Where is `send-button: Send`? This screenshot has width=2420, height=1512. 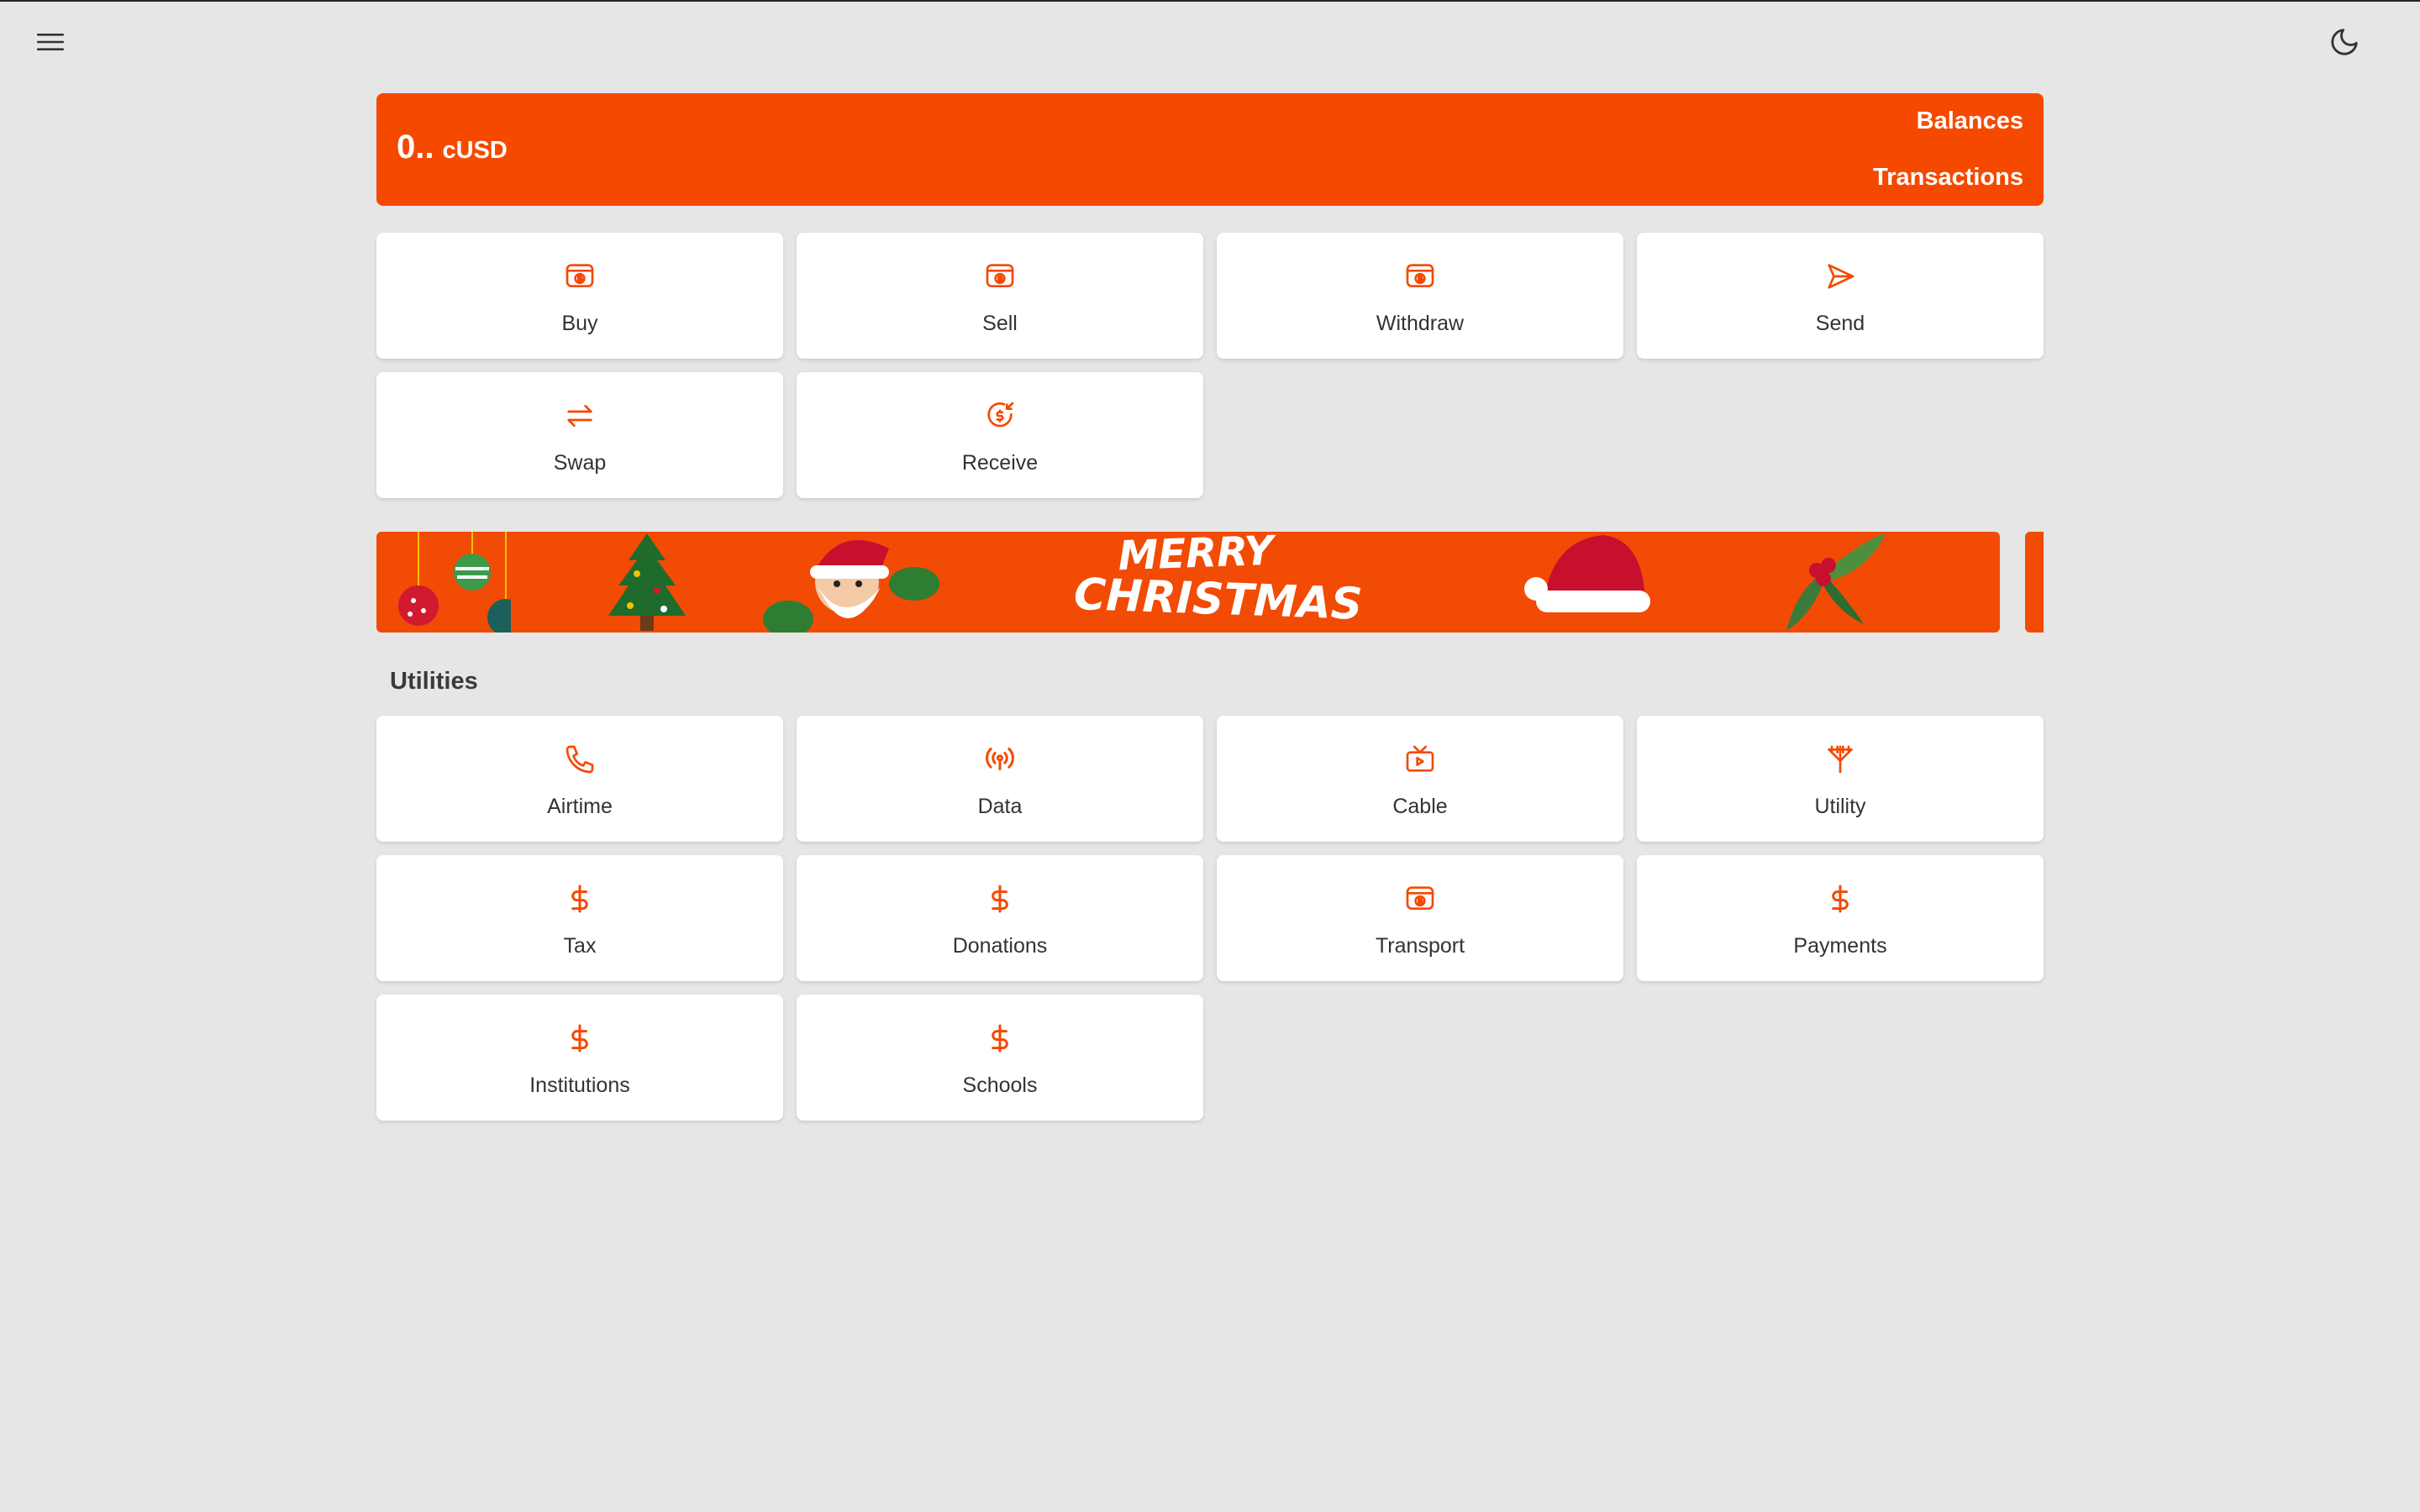
send-button: Send is located at coordinates (1841, 296).